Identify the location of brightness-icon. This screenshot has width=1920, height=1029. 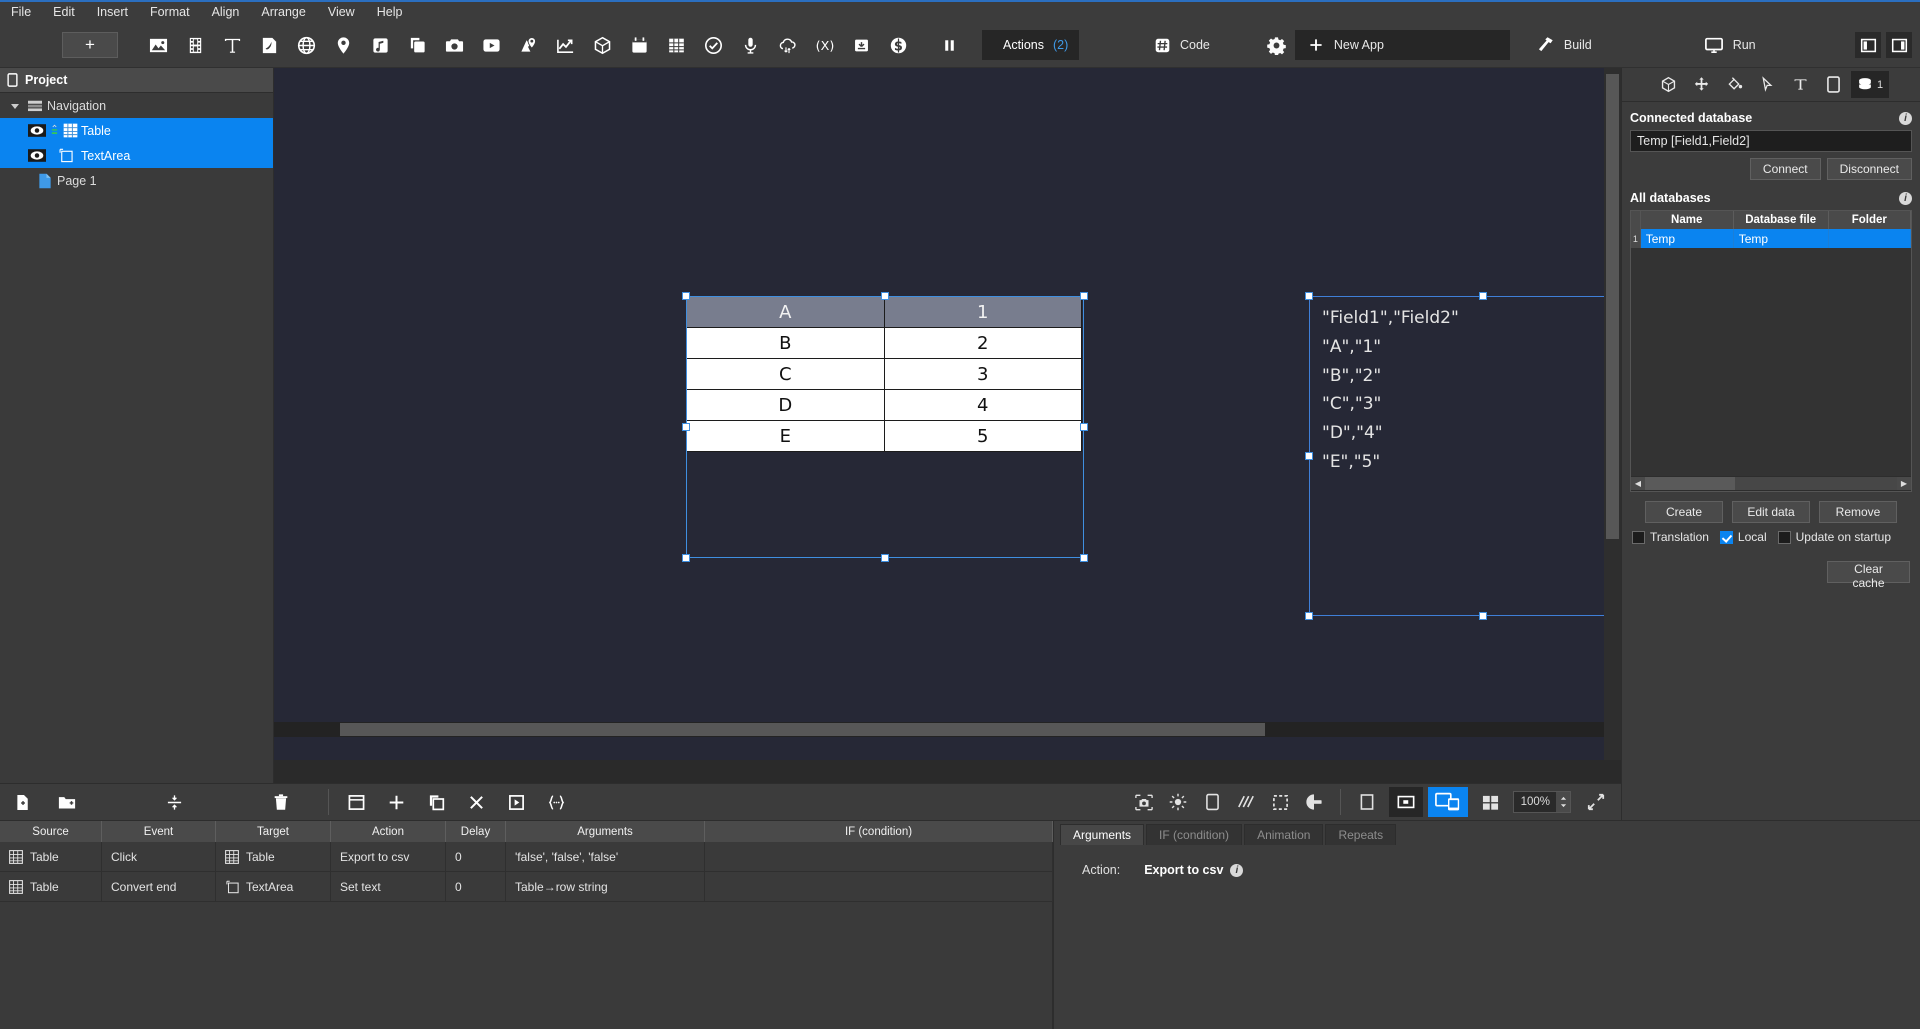
(1178, 802).